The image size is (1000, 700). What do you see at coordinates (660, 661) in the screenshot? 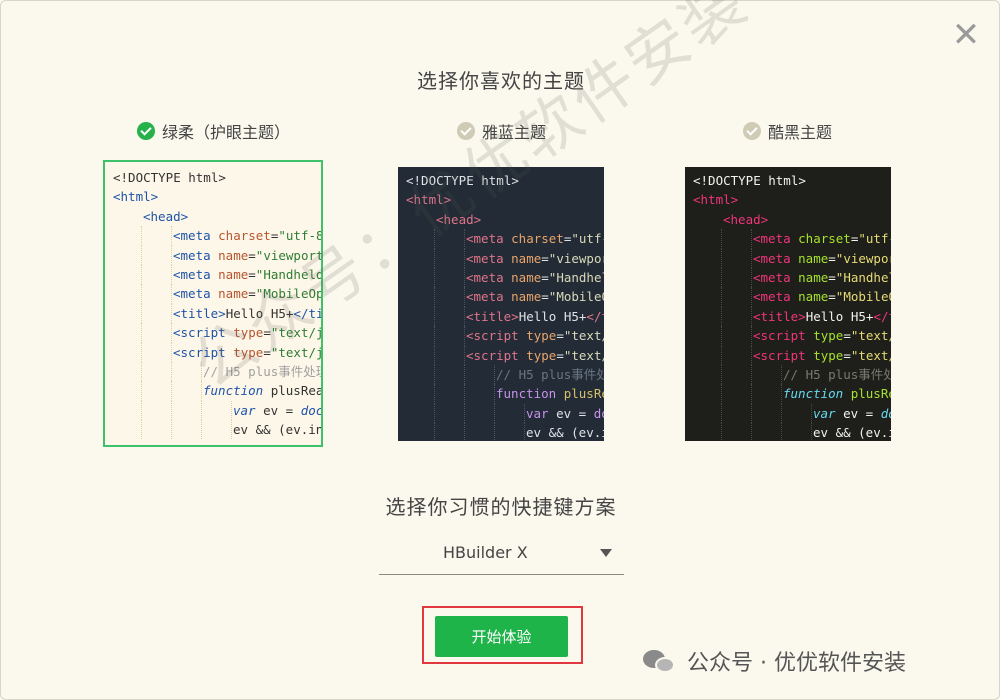
I see `wechat-icon` at bounding box center [660, 661].